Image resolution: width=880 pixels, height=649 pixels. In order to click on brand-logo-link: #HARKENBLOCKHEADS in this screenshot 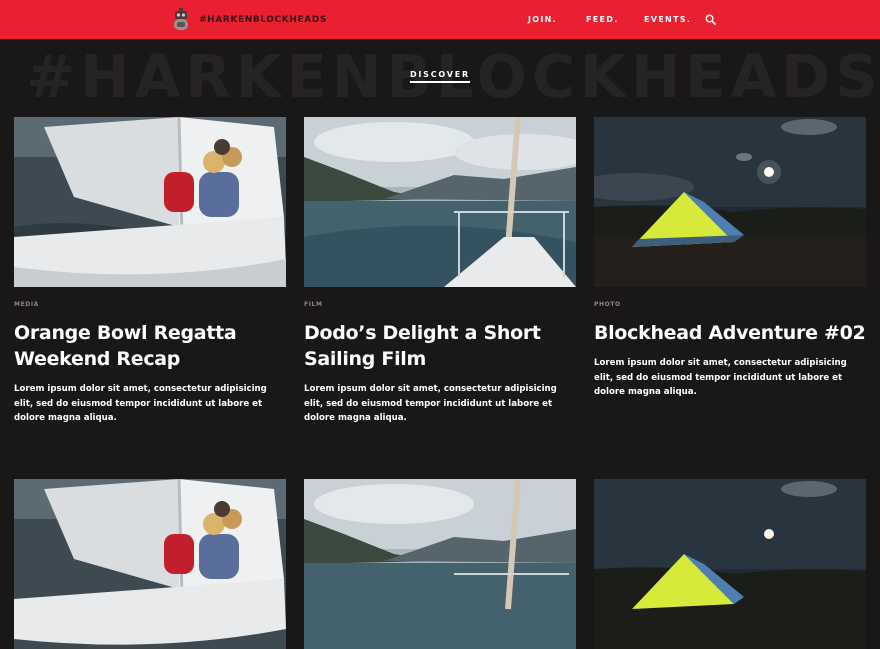, I will do `click(249, 20)`.